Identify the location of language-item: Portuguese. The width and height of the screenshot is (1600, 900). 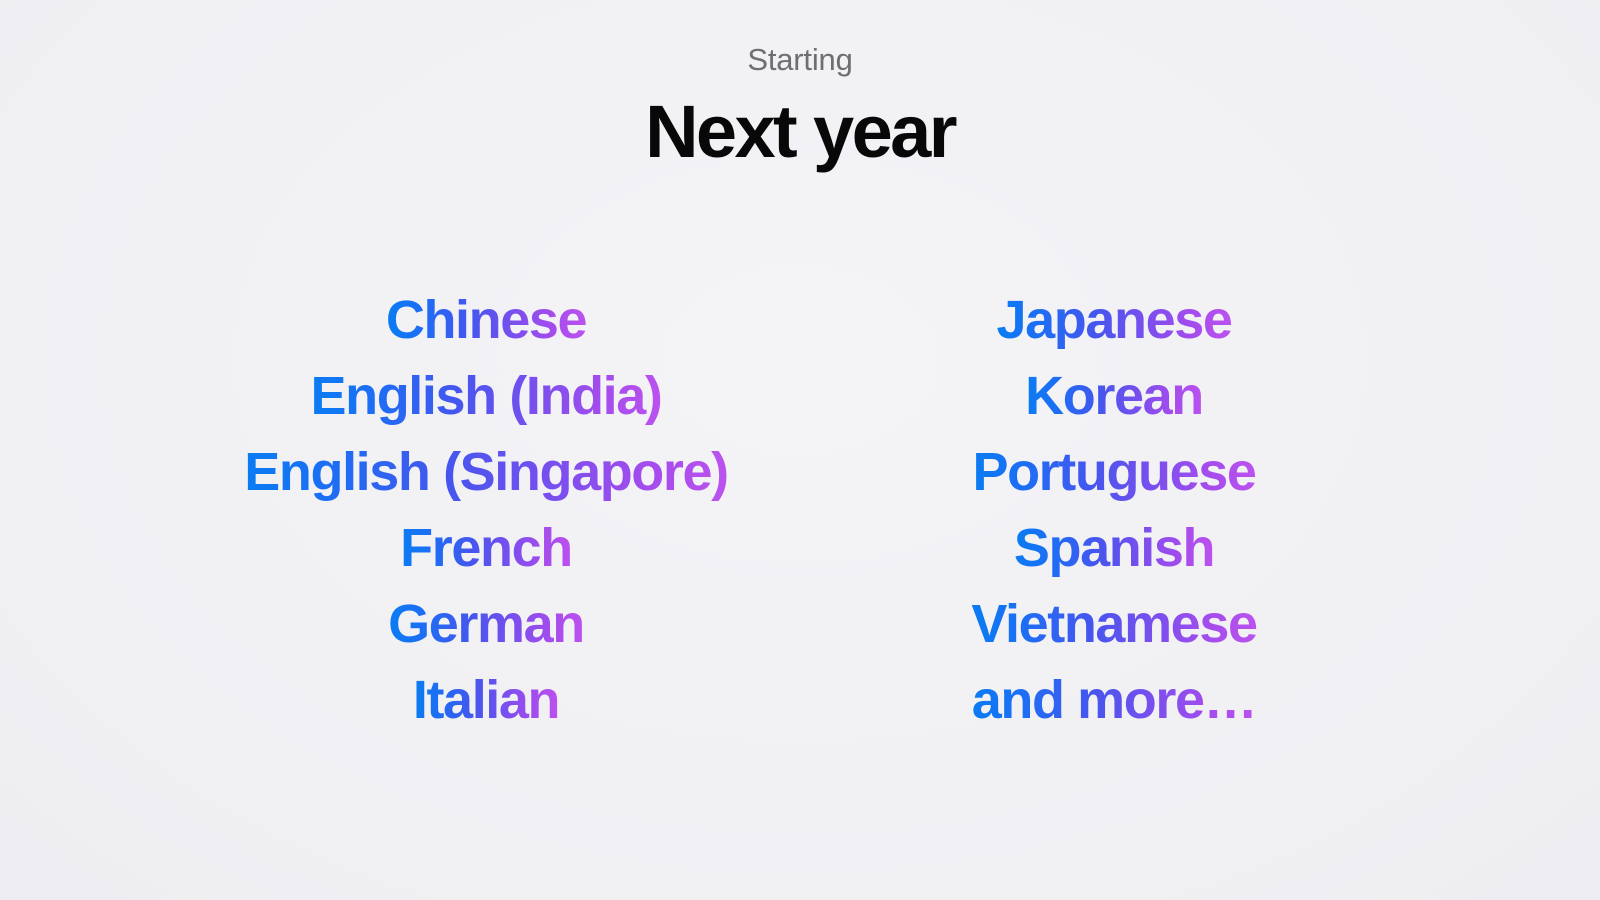
(1114, 472).